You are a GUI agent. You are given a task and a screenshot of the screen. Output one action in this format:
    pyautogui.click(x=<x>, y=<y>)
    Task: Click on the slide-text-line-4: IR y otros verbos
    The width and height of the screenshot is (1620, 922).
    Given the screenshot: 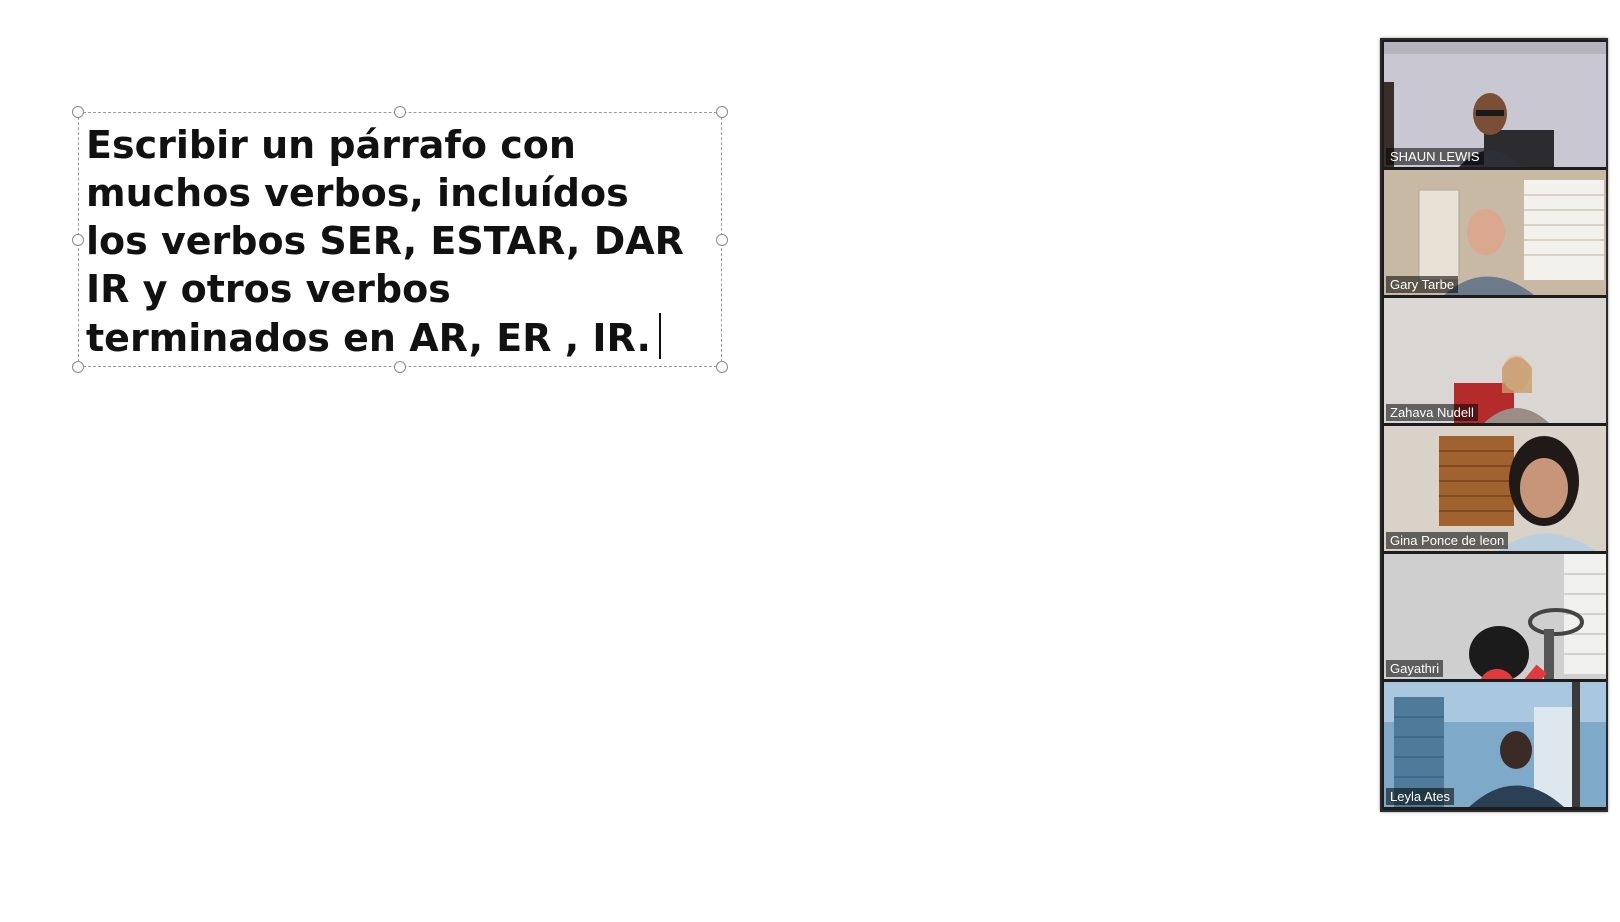 What is the action you would take?
    pyautogui.click(x=268, y=289)
    